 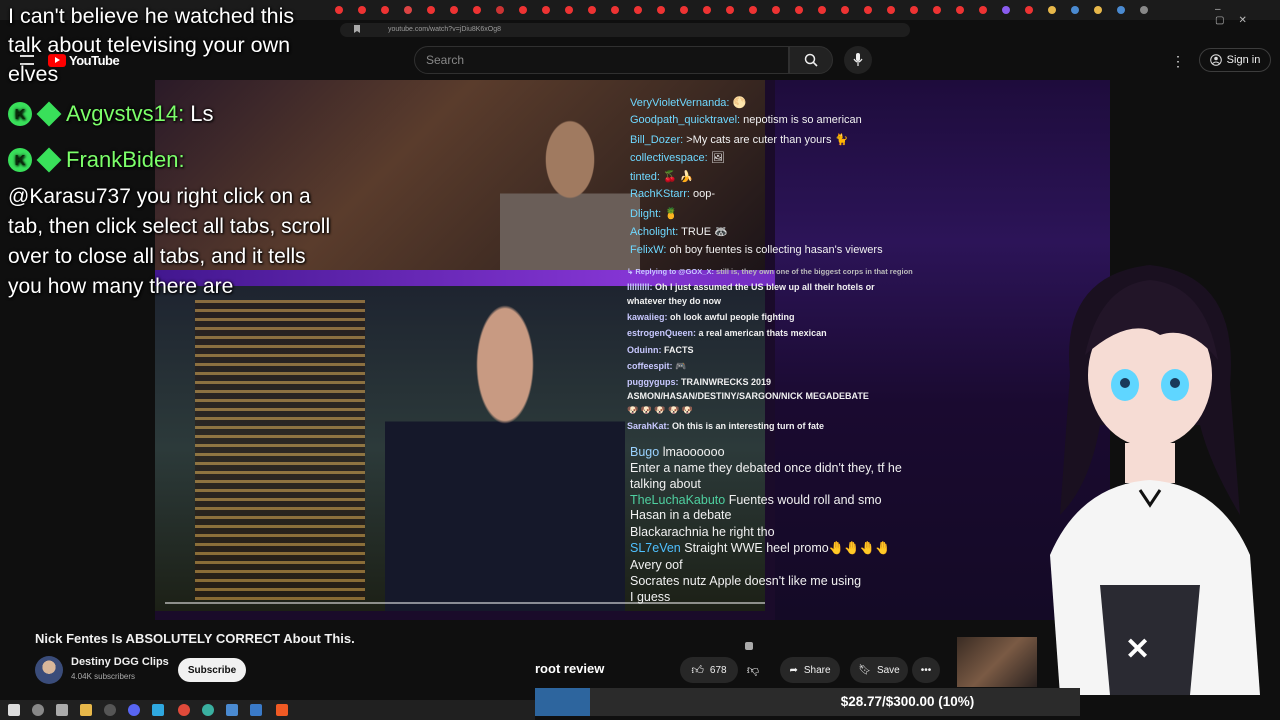 What do you see at coordinates (49, 670) in the screenshot?
I see `channel-avatar` at bounding box center [49, 670].